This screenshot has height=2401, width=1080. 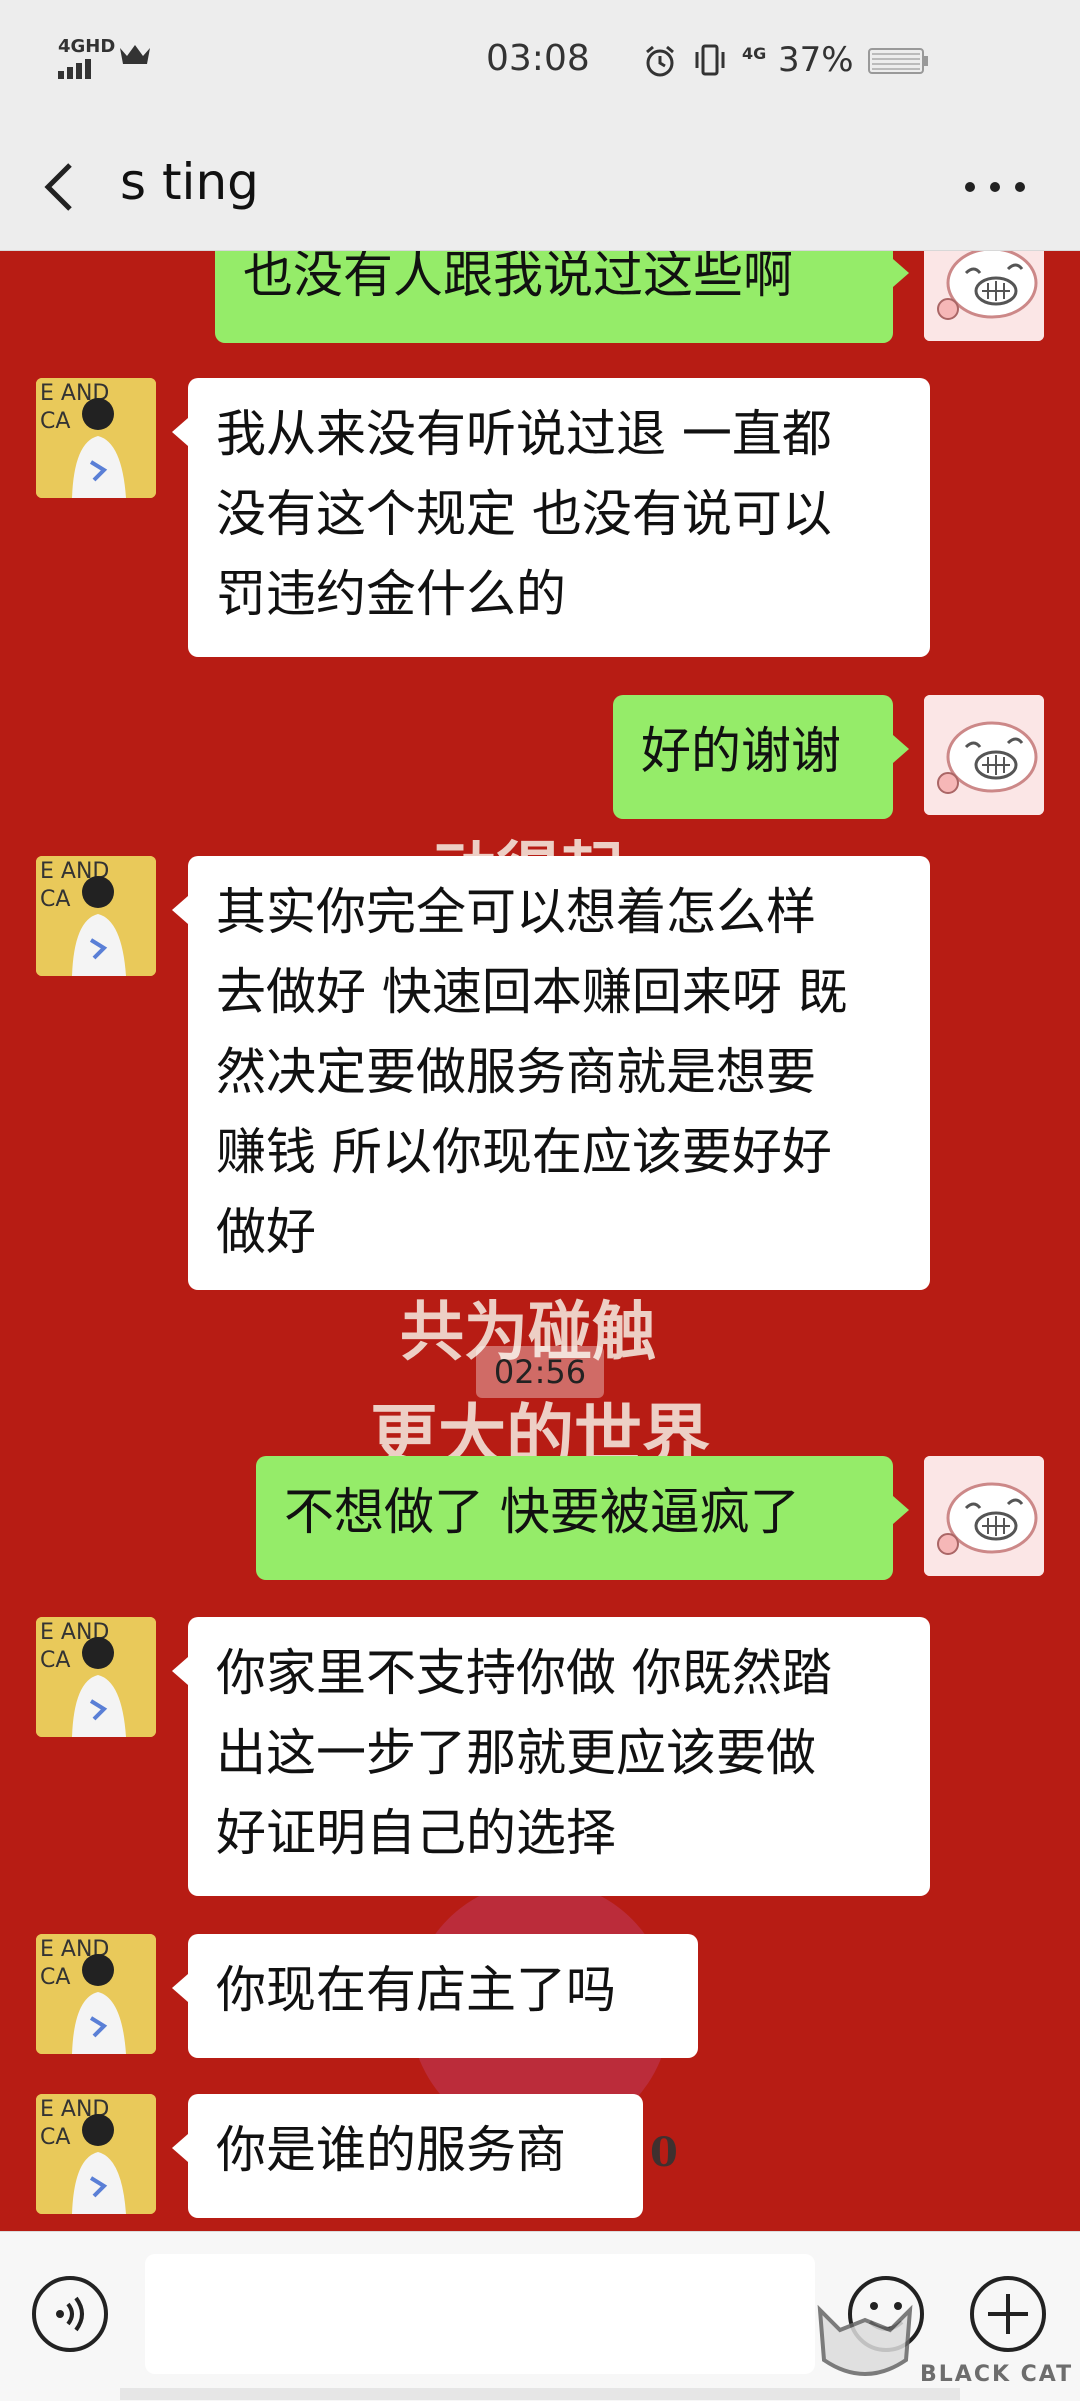 I want to click on black-cat-watermark: BLACK CAT, so click(x=945, y=2345).